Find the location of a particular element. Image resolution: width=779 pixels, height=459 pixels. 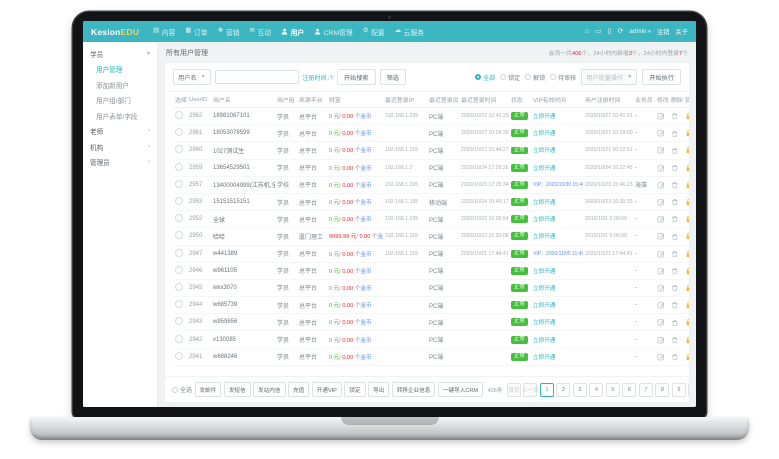

nav-menu-item: ✉ 互动 is located at coordinates (261, 32).